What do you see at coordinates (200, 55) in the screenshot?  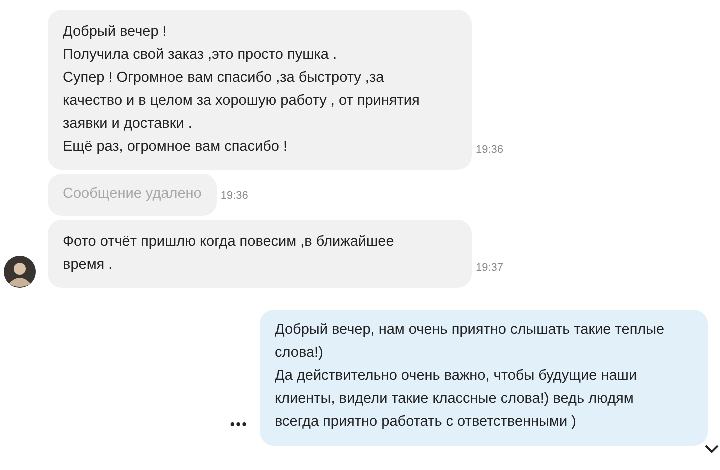 I see `message-text: Получила свой заказ ,это просто пушка .` at bounding box center [200, 55].